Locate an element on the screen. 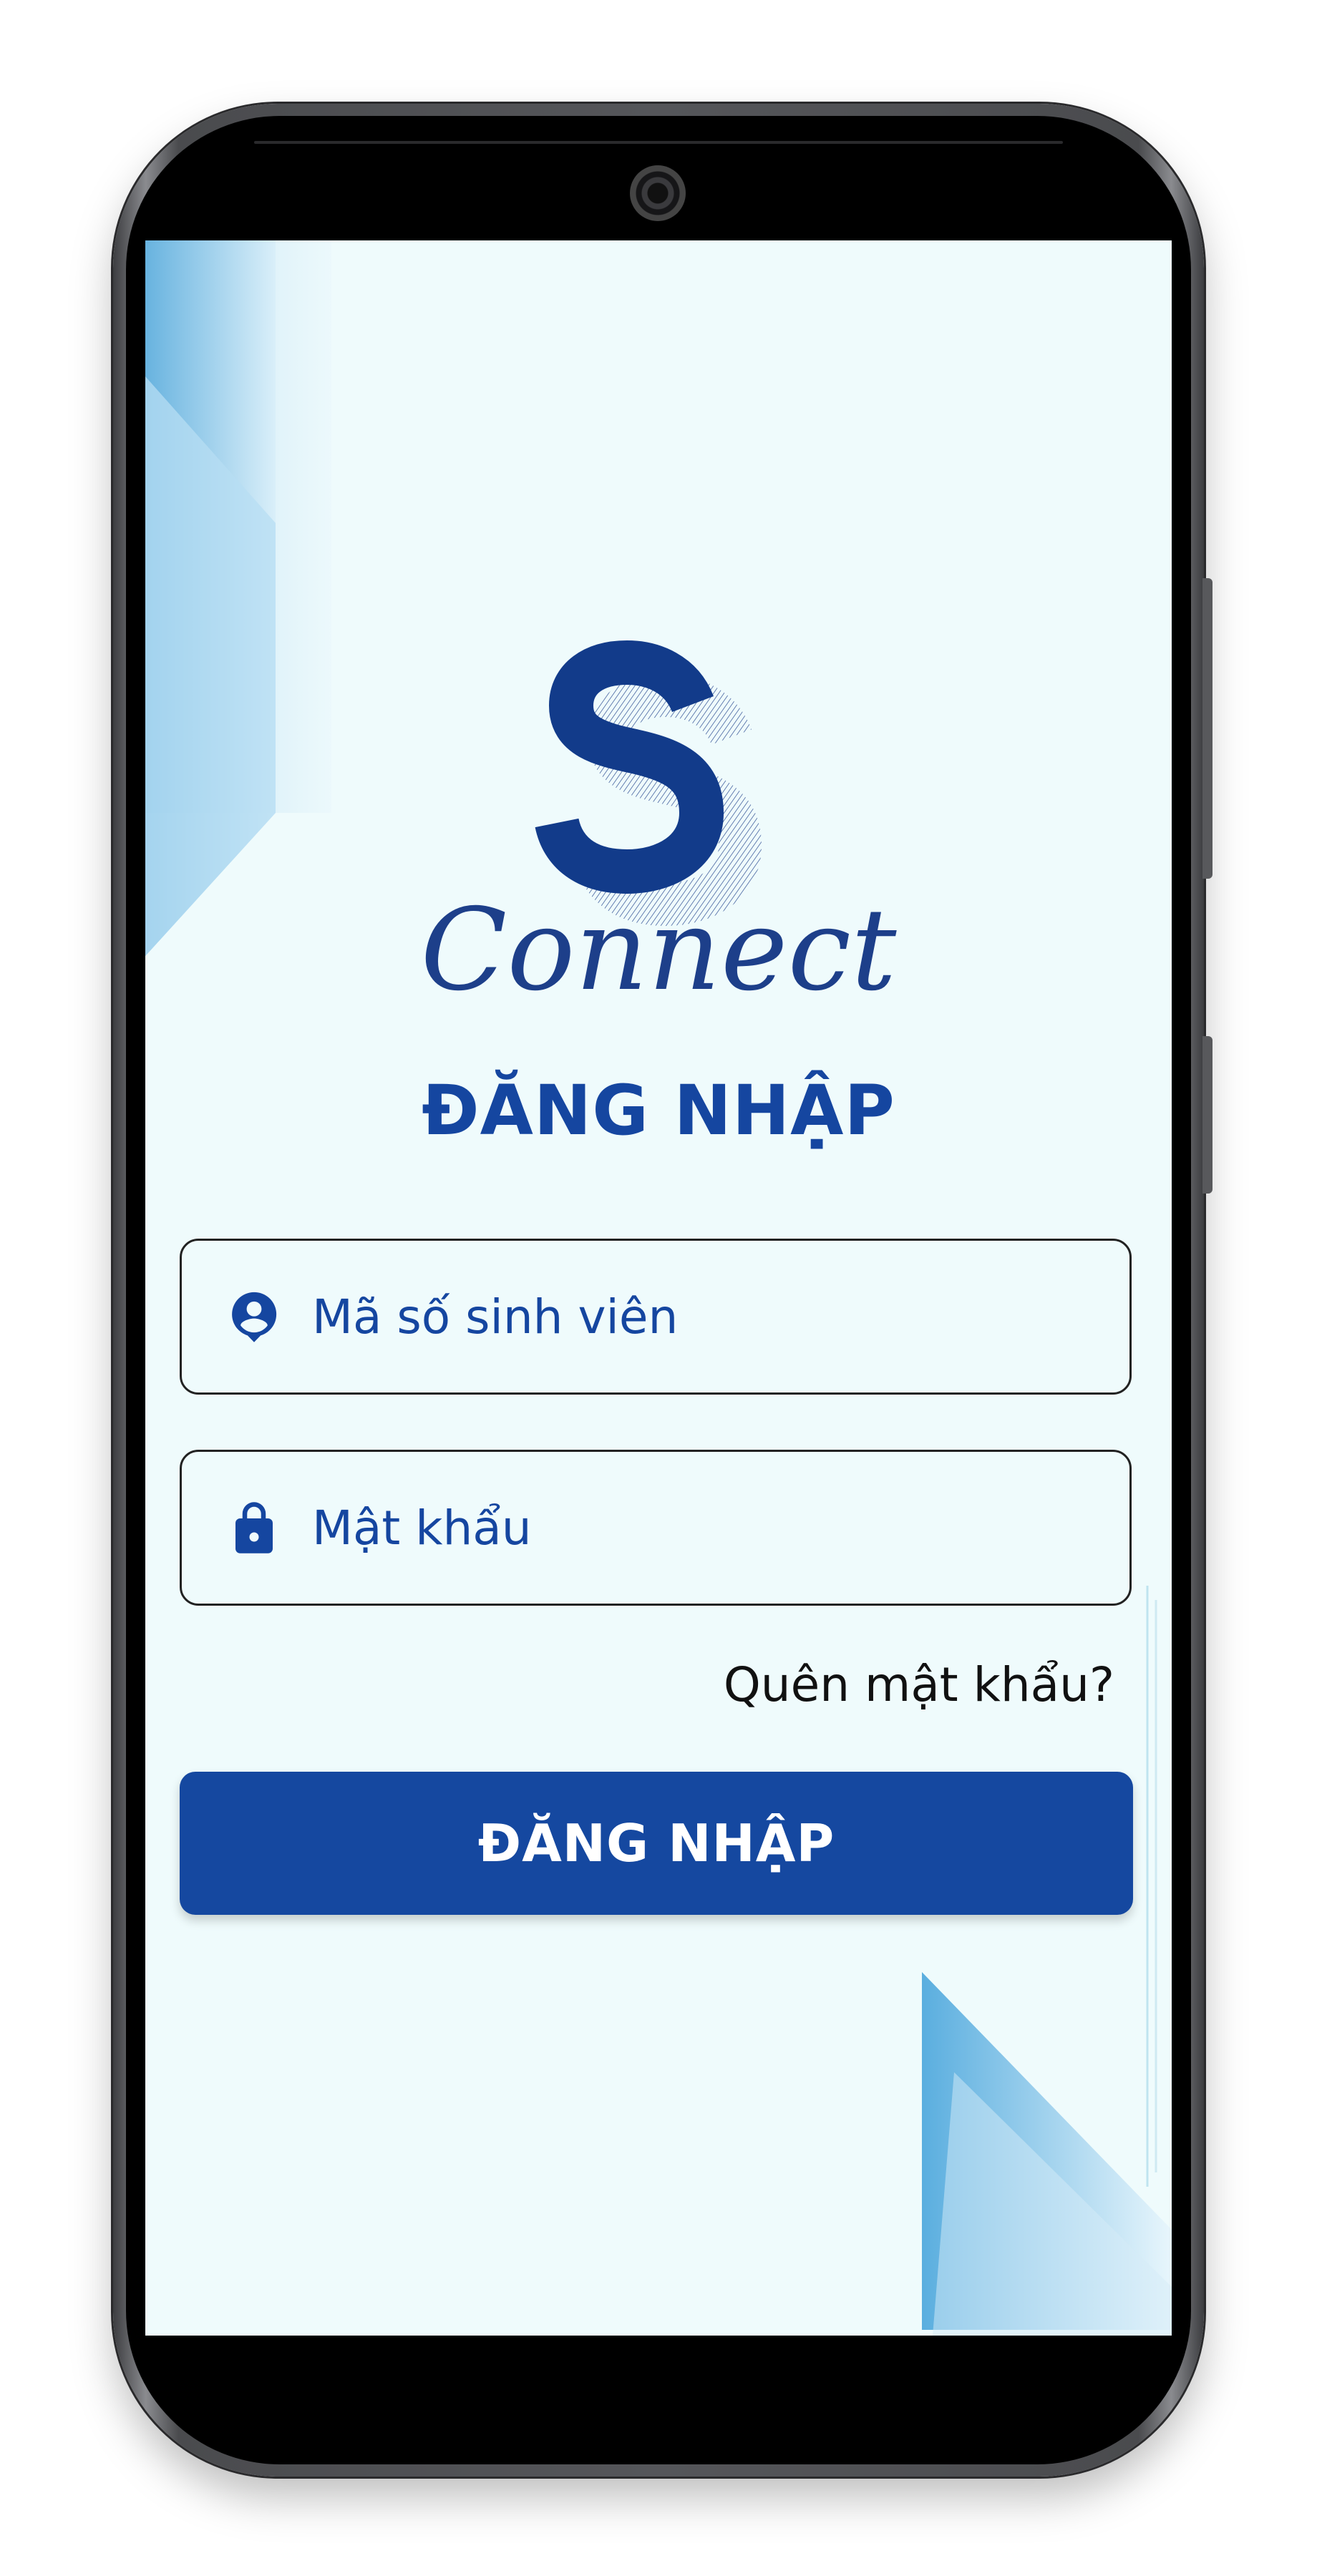 Image resolution: width=1317 pixels, height=2576 pixels. account-circle-icon is located at coordinates (254, 1317).